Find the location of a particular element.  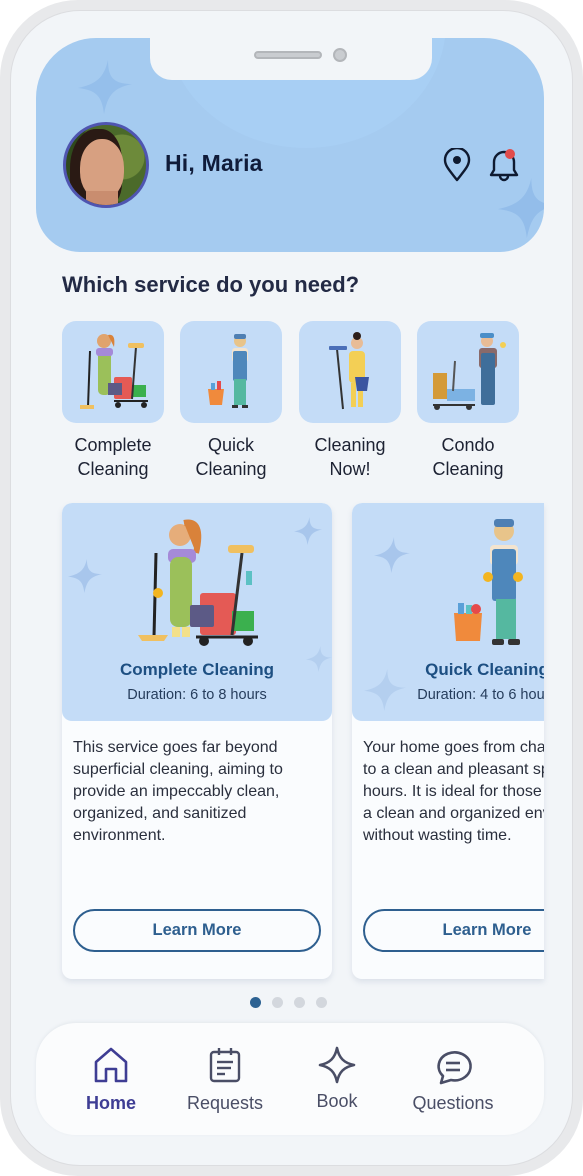

nav-item-questions: Questions is located at coordinates (453, 1079).